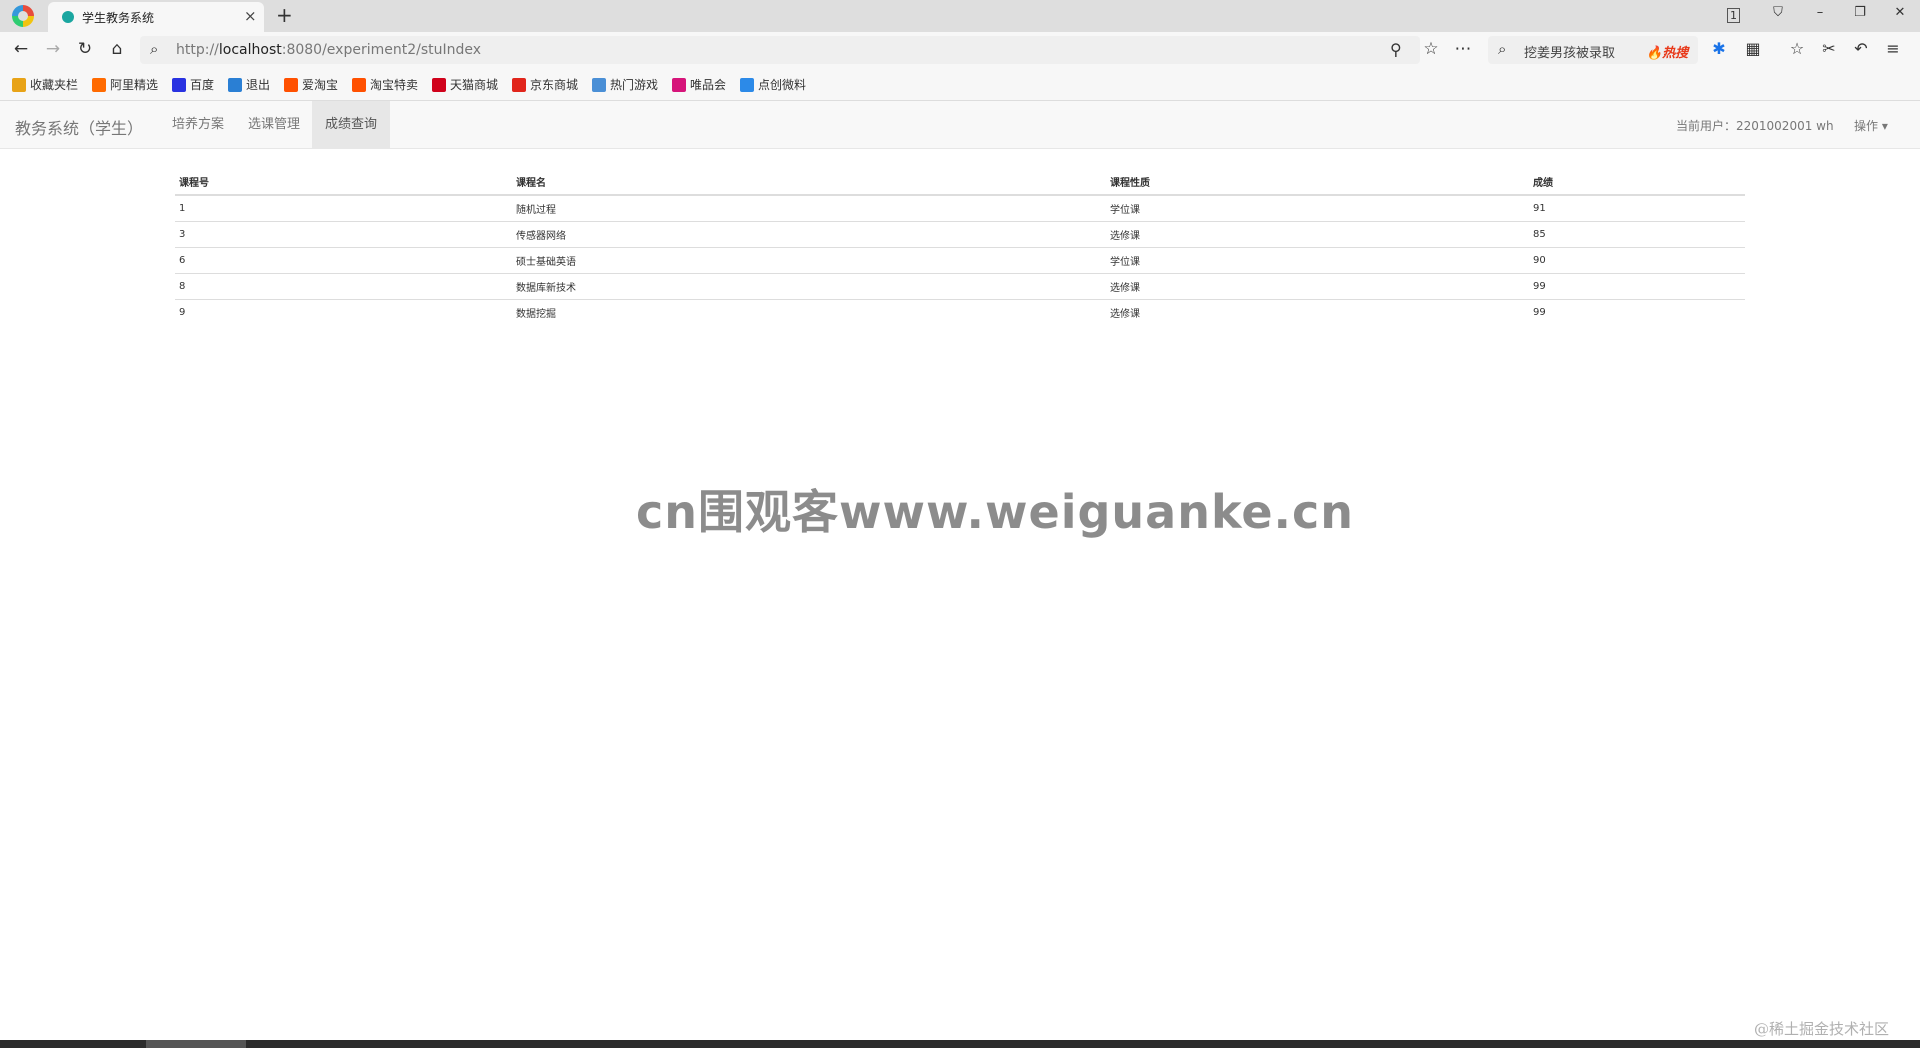 The height and width of the screenshot is (1048, 1920). Describe the element at coordinates (250, 16) in the screenshot. I see `tab-close-icon: ×` at that location.